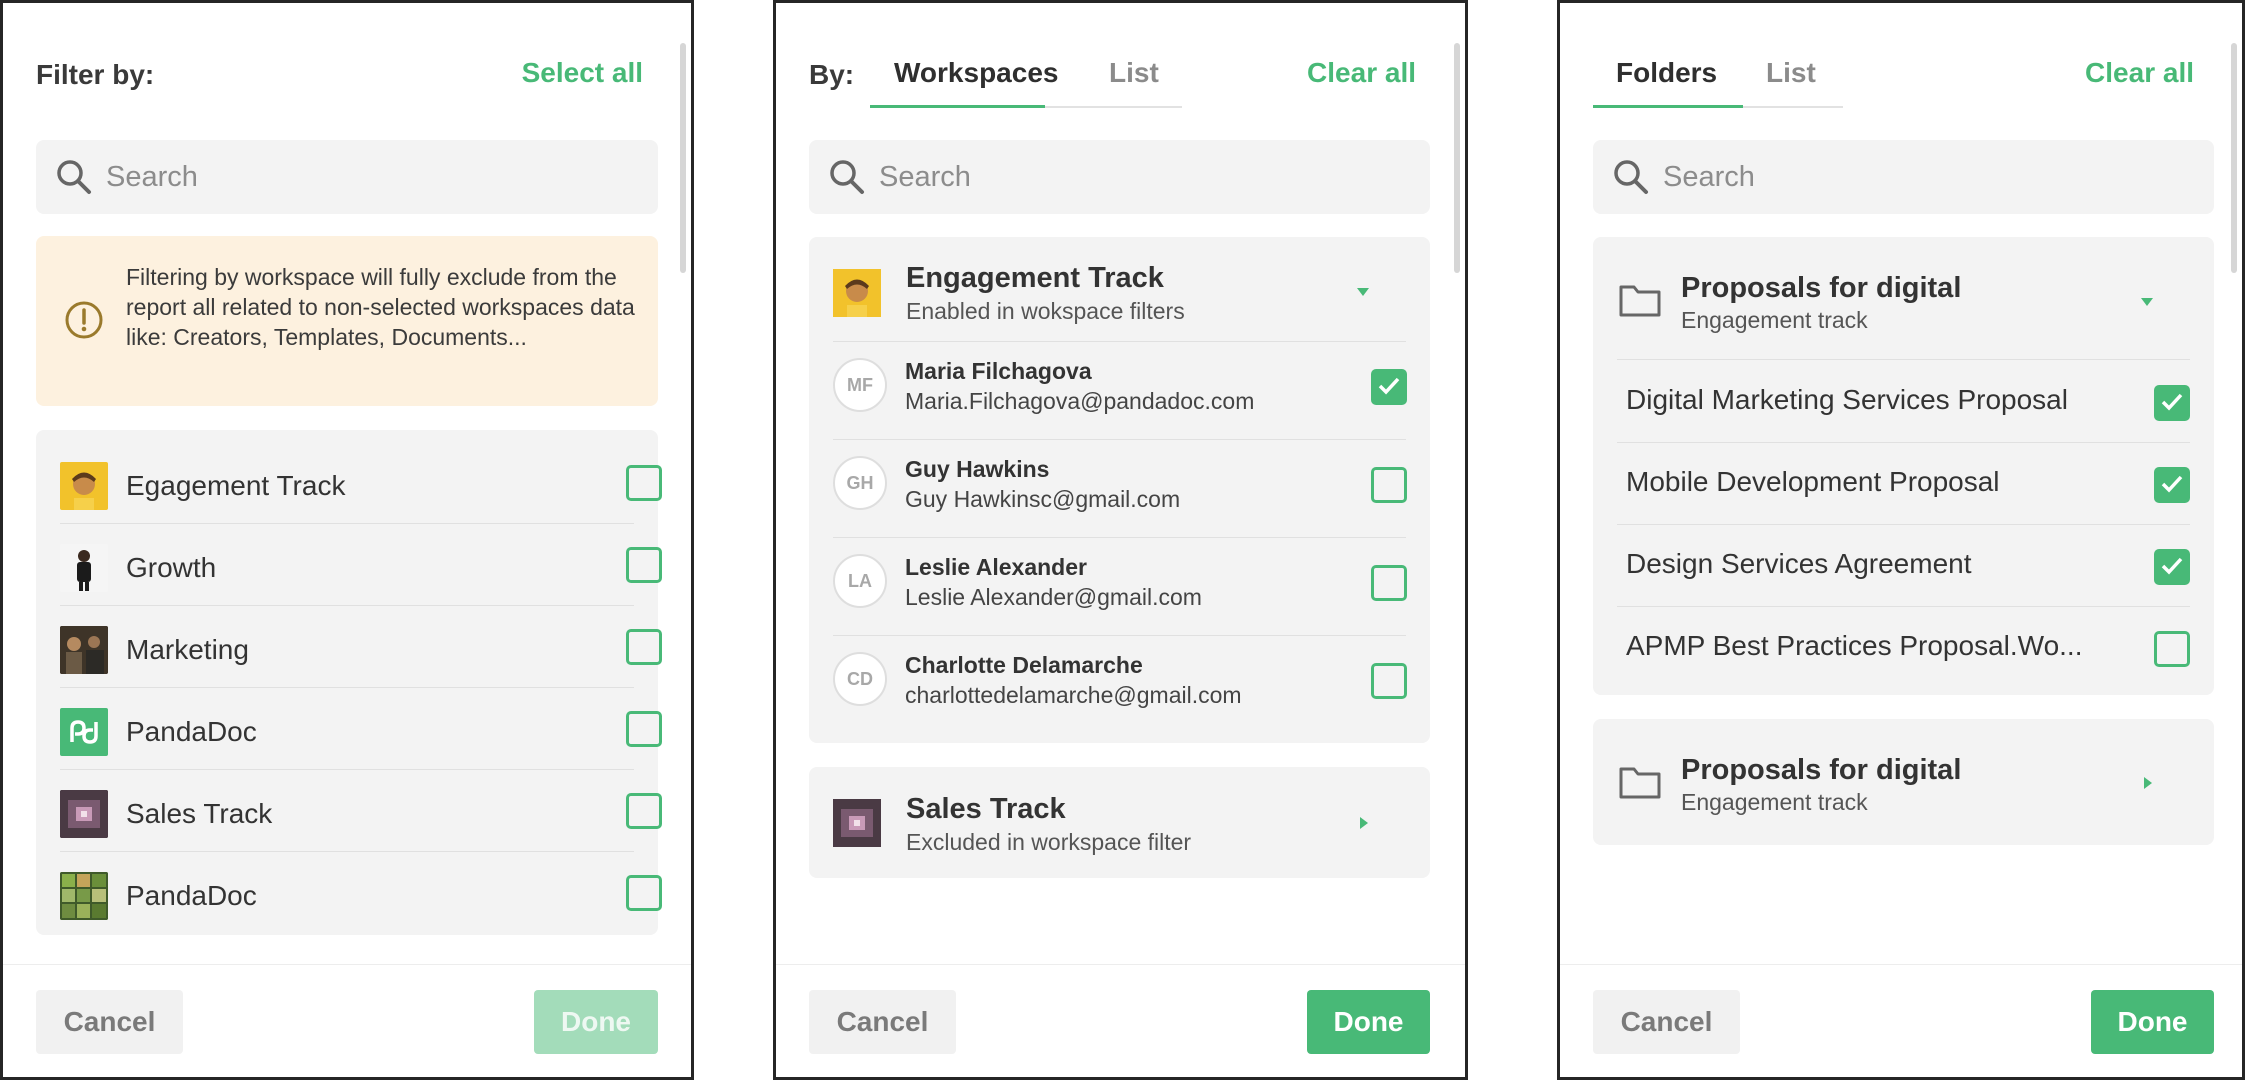  What do you see at coordinates (1903, 483) in the screenshot?
I see `document-row: Mobile Development Proposal` at bounding box center [1903, 483].